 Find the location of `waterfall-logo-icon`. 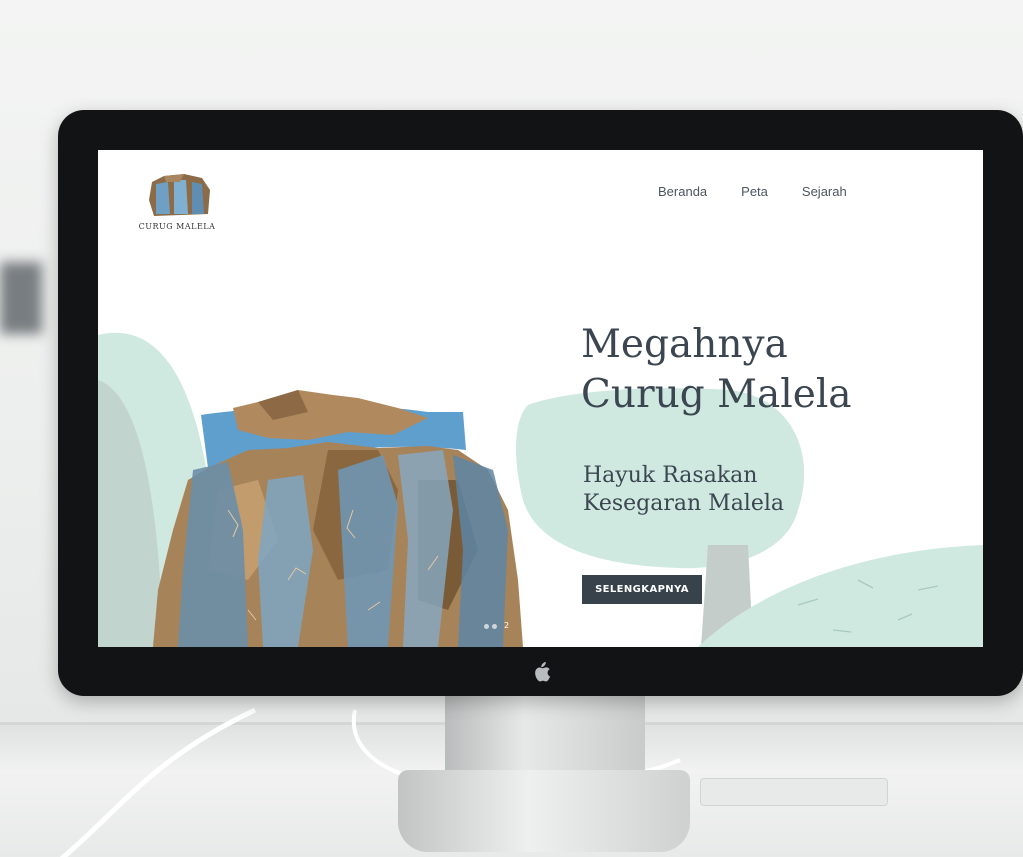

waterfall-logo-icon is located at coordinates (179, 195).